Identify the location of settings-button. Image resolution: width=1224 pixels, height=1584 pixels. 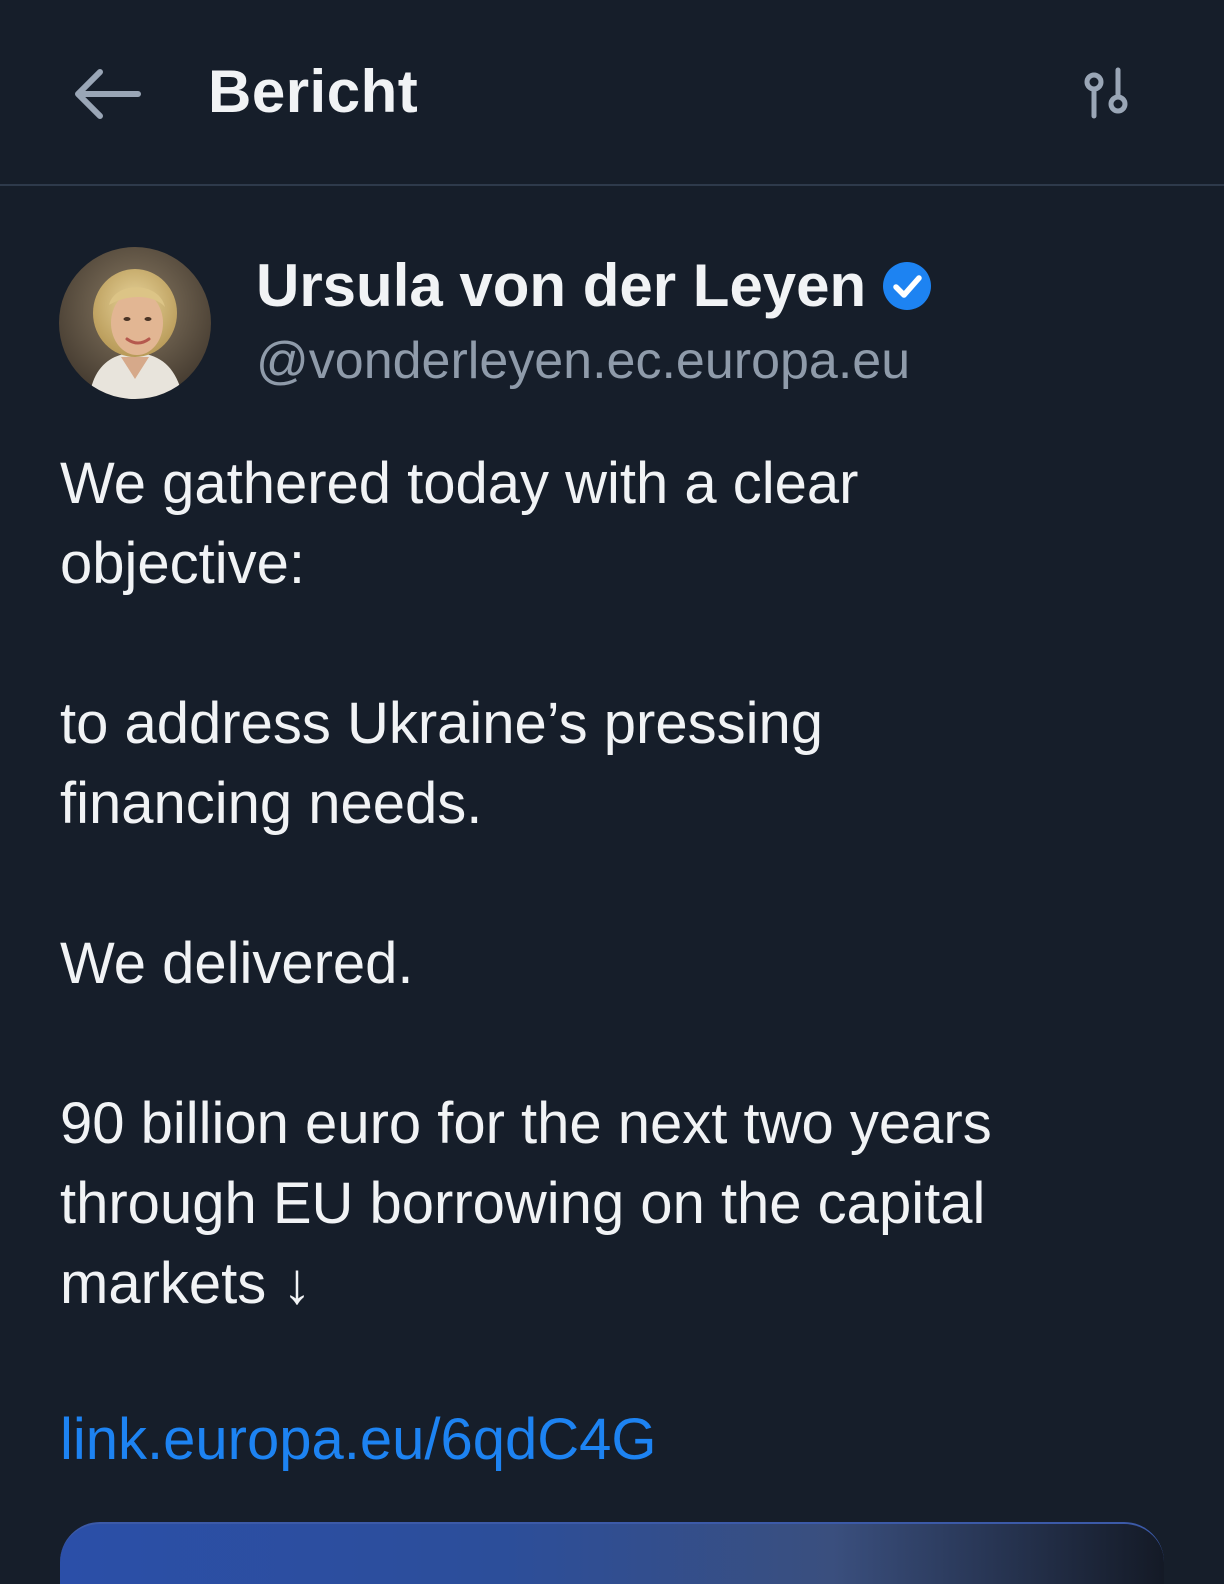
(1106, 94).